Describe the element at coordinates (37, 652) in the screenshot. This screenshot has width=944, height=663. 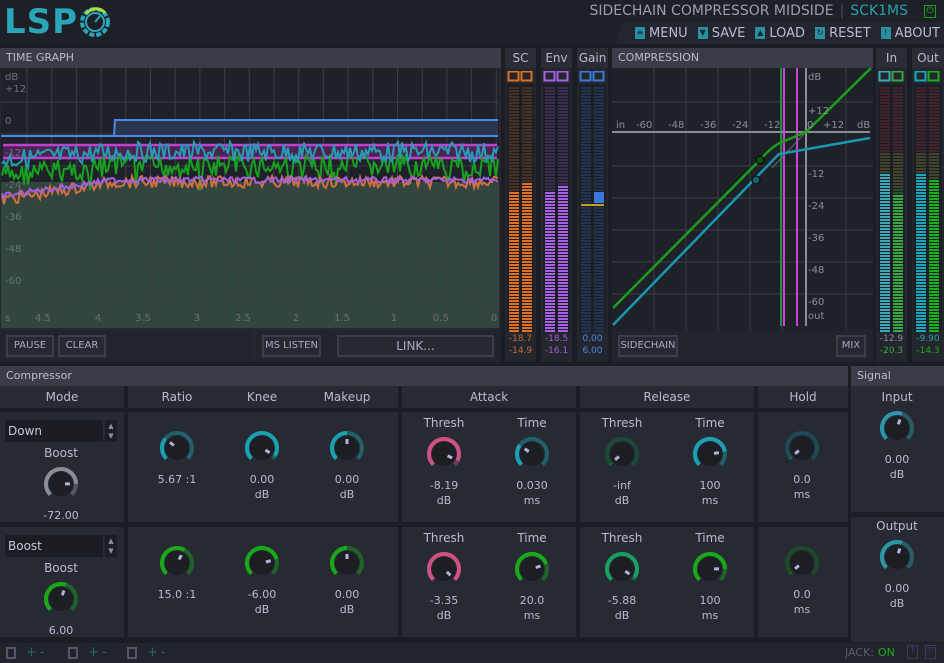
I see `window-size-zoom: +-` at that location.